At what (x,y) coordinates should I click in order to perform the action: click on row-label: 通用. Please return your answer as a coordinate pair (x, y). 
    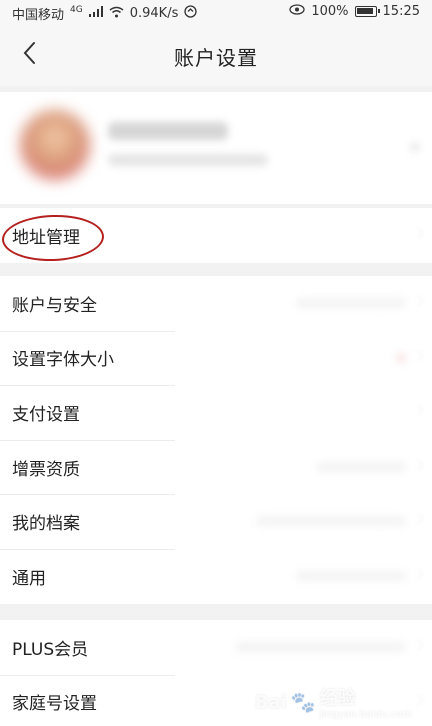
    Looking at the image, I should click on (29, 578).